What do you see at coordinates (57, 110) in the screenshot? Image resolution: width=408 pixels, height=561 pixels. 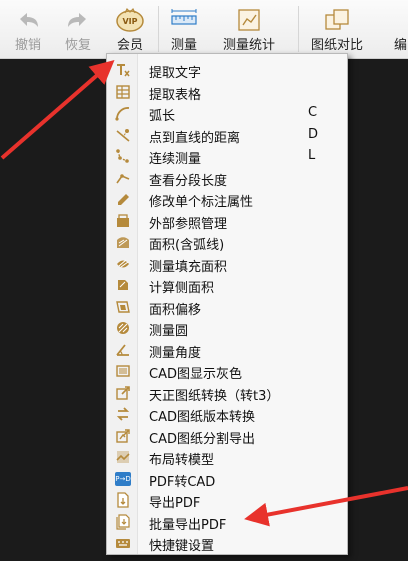 I see `arrow-to-vip` at bounding box center [57, 110].